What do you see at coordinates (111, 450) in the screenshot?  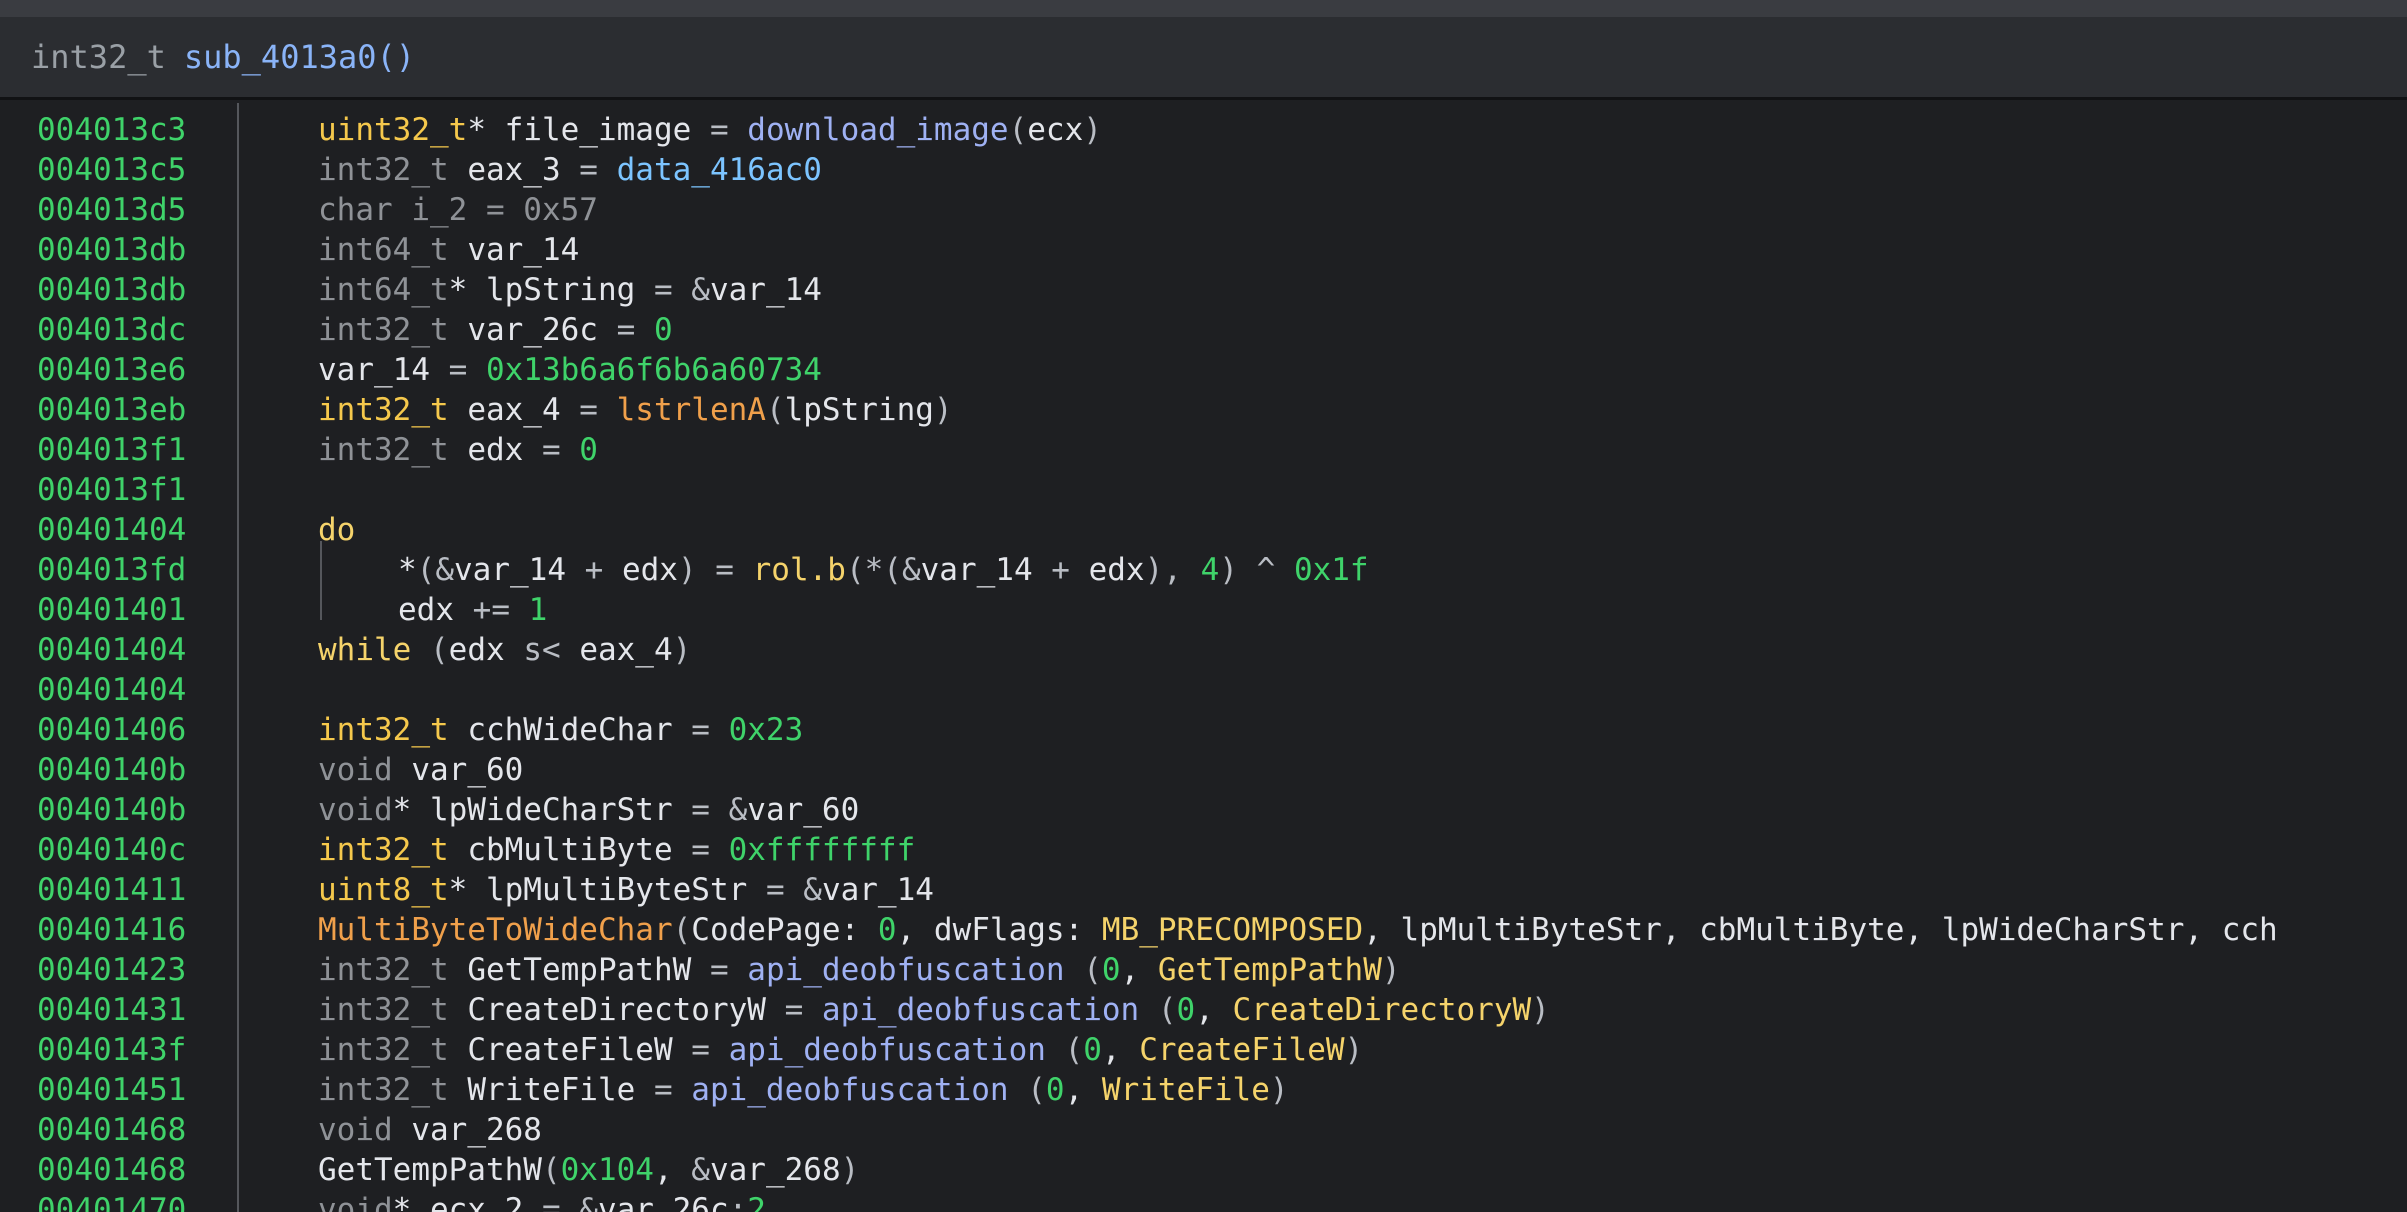 I see `line-address: 004013f1` at bounding box center [111, 450].